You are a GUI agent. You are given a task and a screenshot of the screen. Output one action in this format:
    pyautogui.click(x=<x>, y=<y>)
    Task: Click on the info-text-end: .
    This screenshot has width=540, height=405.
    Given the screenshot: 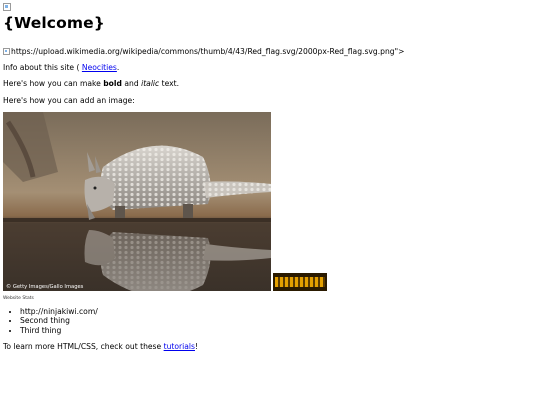 What is the action you would take?
    pyautogui.click(x=118, y=67)
    